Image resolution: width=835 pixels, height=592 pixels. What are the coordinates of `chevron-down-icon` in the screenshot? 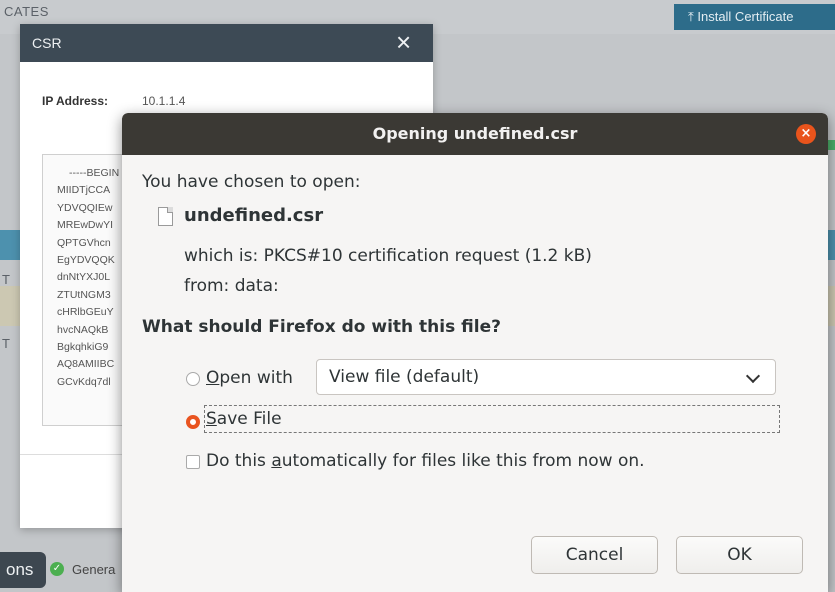 It's located at (753, 376).